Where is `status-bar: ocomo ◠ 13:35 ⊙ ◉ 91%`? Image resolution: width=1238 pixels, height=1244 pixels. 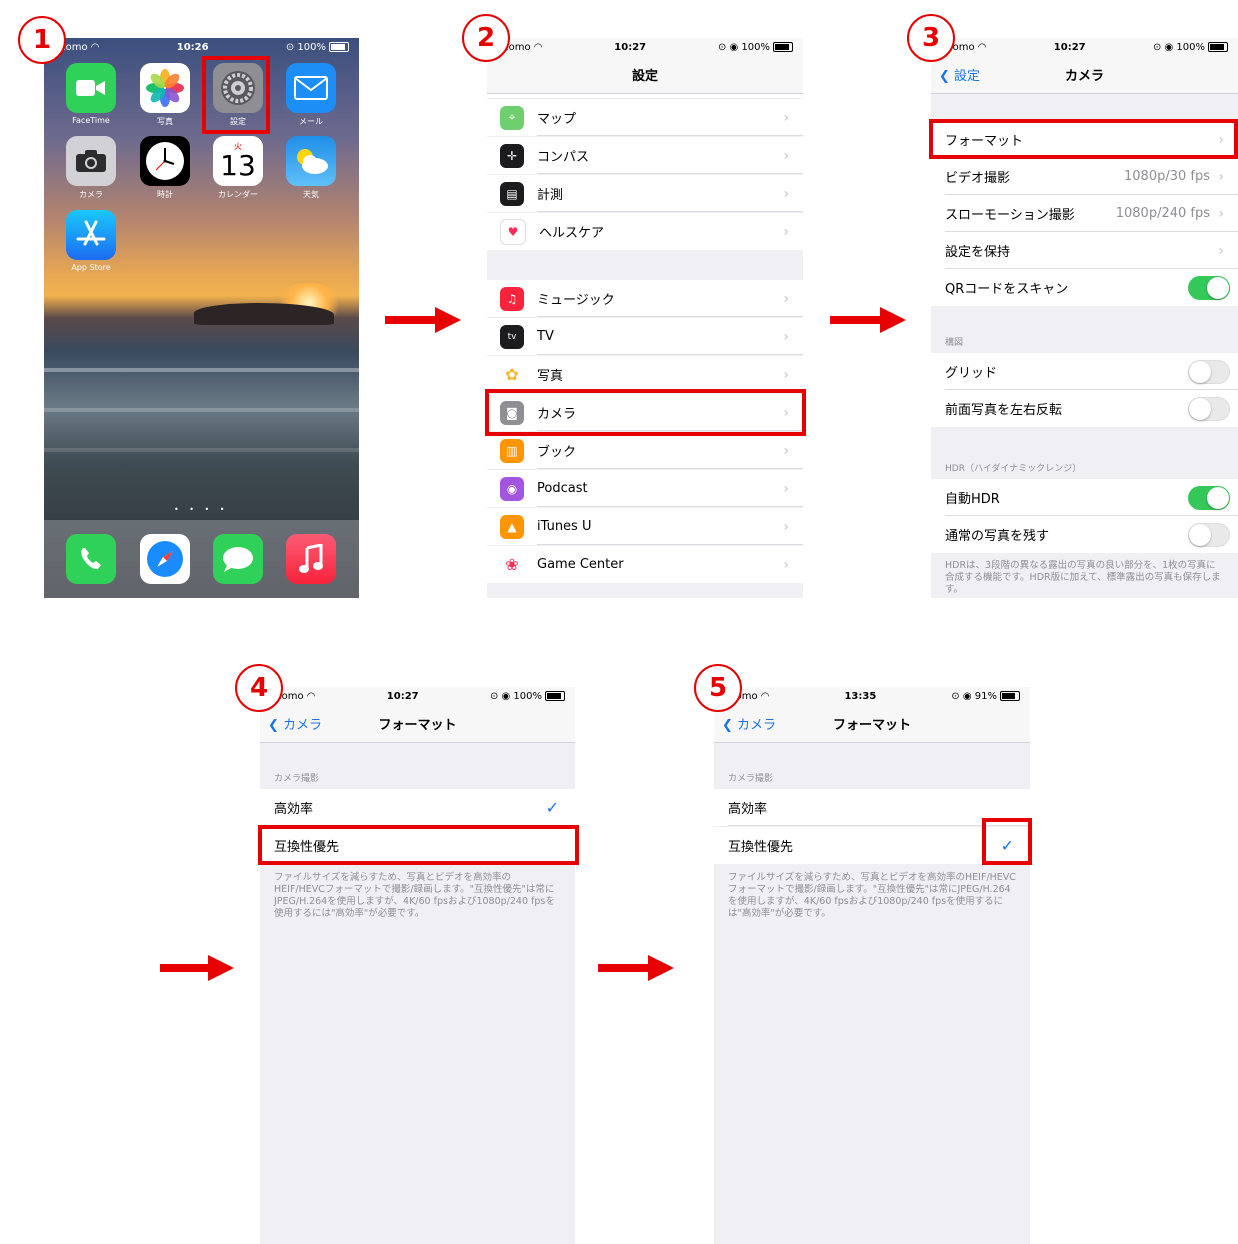 status-bar: ocomo ◠ 13:35 ⊙ ◉ 91% is located at coordinates (872, 696).